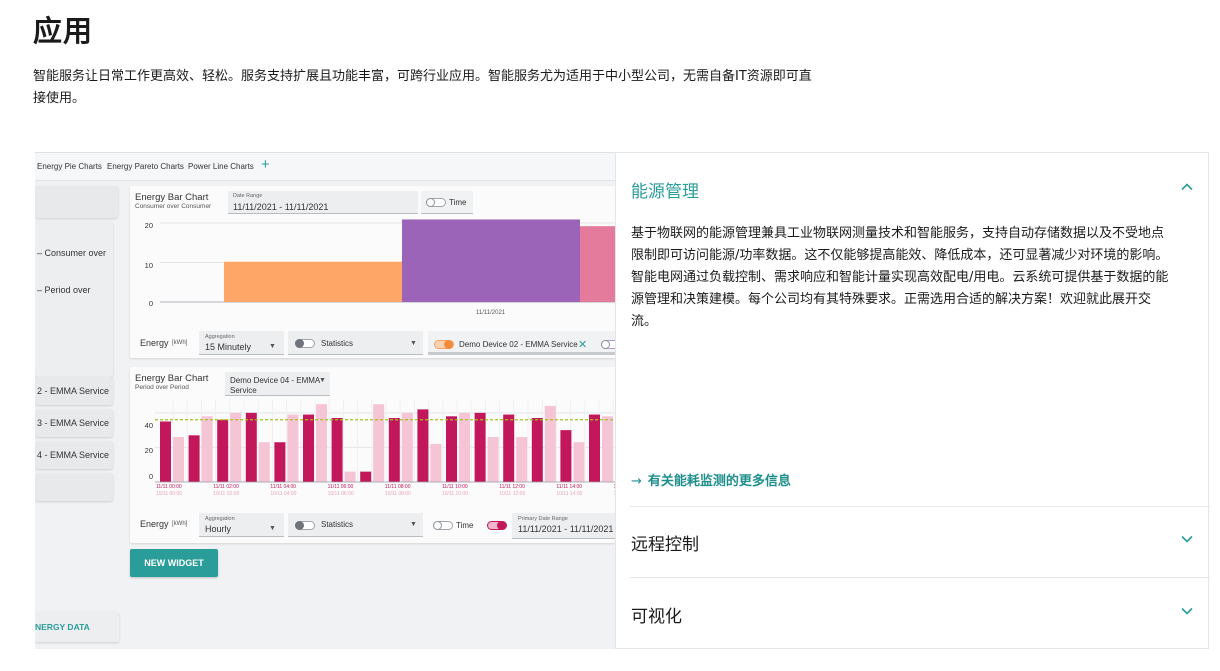 The width and height of the screenshot is (1220, 671). I want to click on side-item: 4 - EMMA Service, so click(73, 455).